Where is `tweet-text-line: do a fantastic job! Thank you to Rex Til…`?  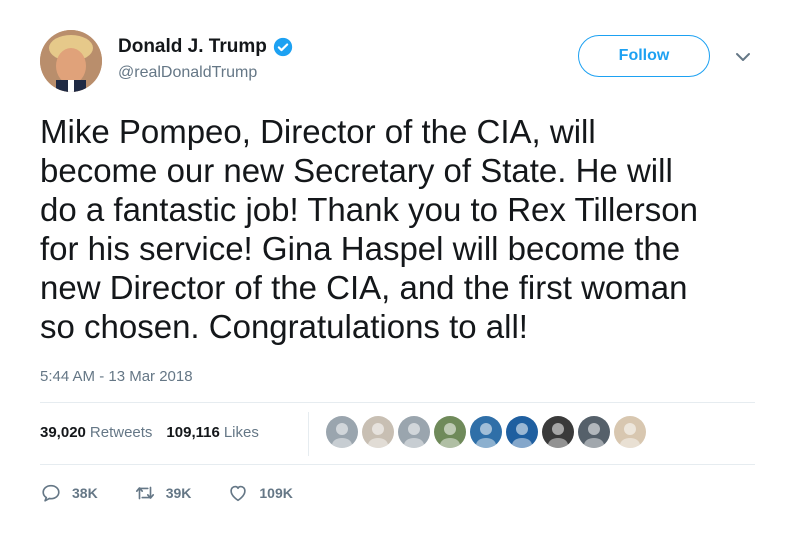 tweet-text-line: do a fantastic job! Thank you to Rex Til… is located at coordinates (369, 209).